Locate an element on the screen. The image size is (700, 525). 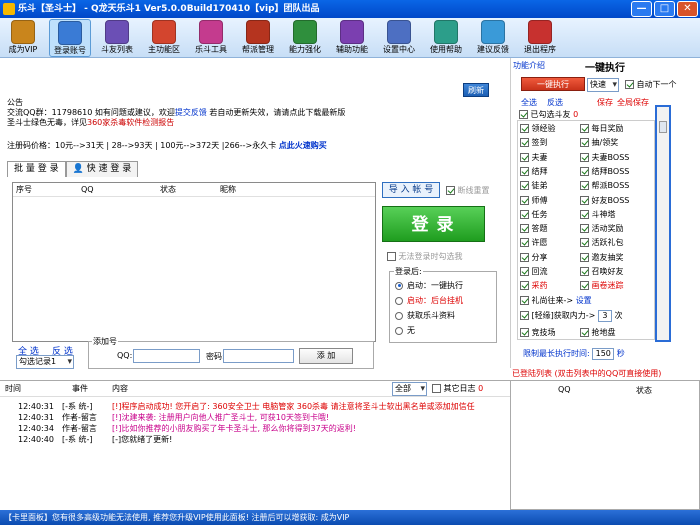
light-option: [轻缘]获取内力-> 3 次 is located at coordinates (571, 315).